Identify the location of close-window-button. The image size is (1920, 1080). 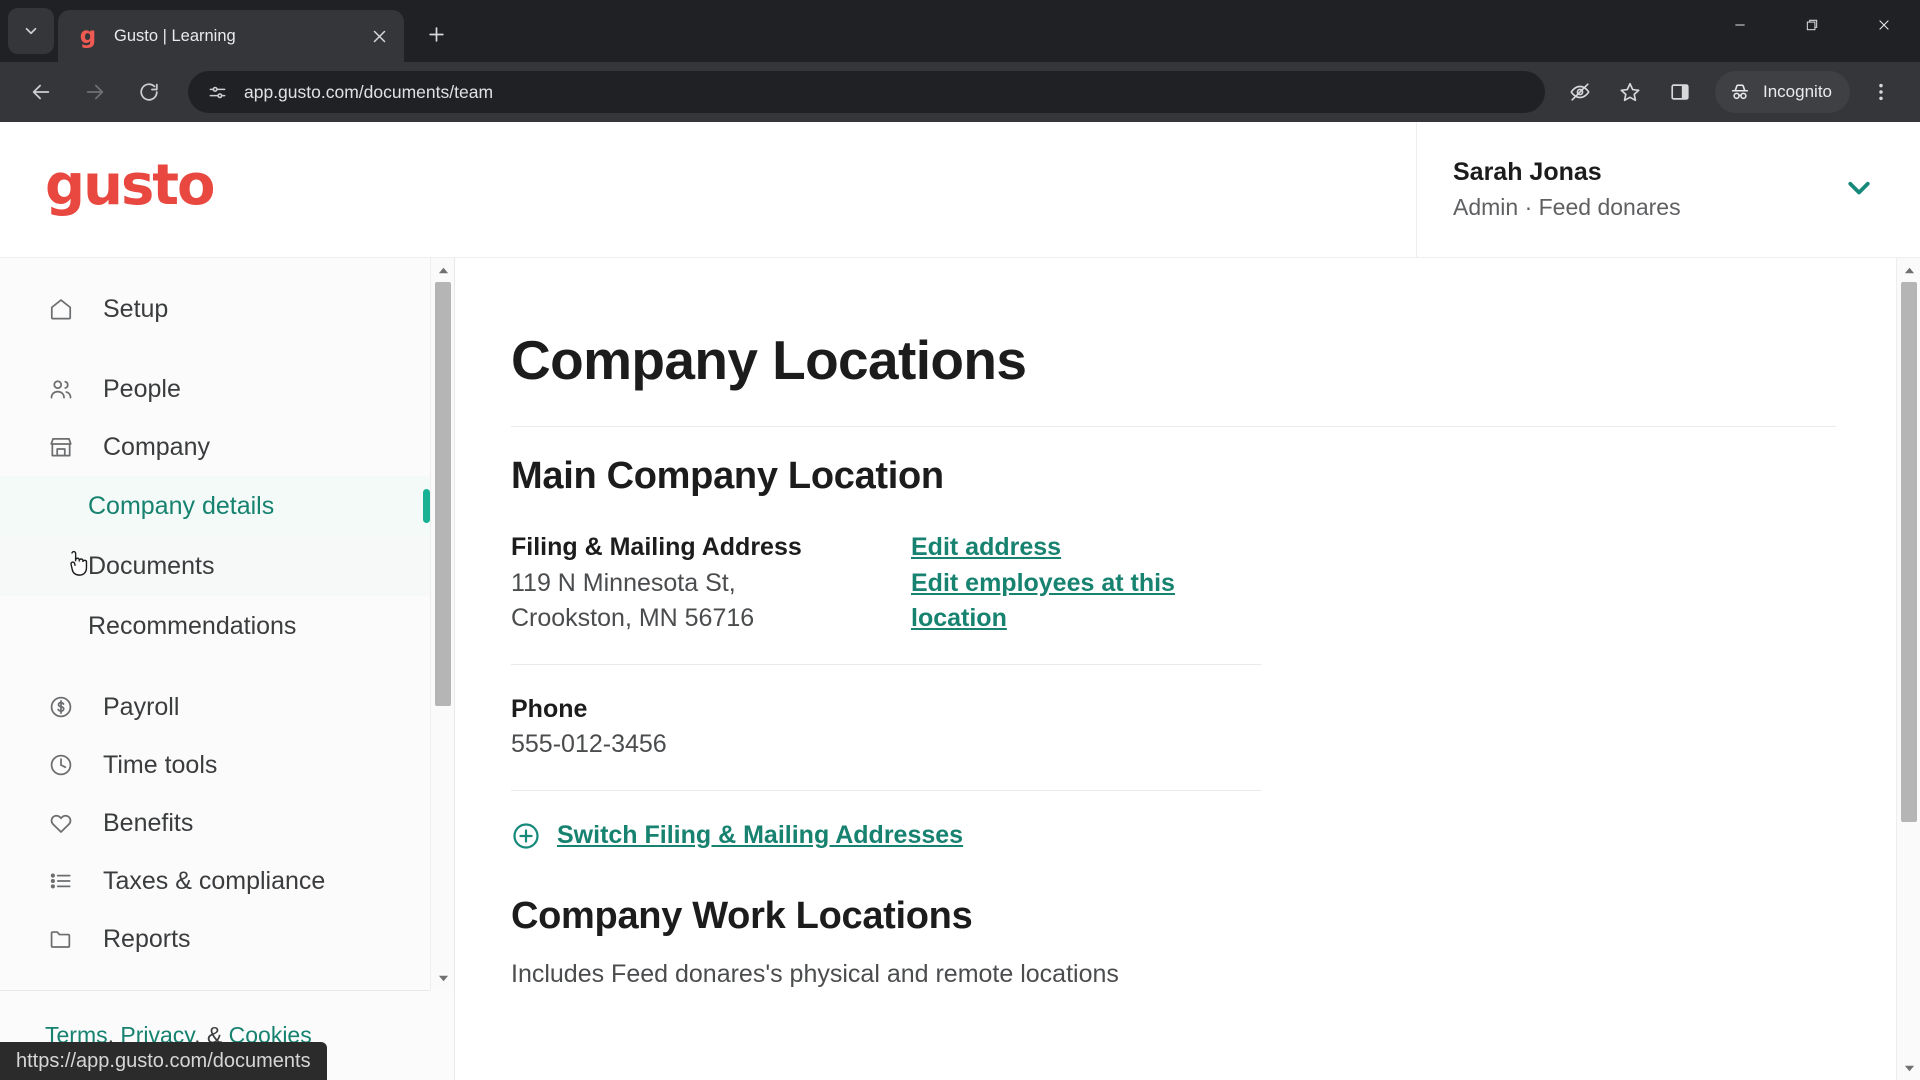
(1884, 25).